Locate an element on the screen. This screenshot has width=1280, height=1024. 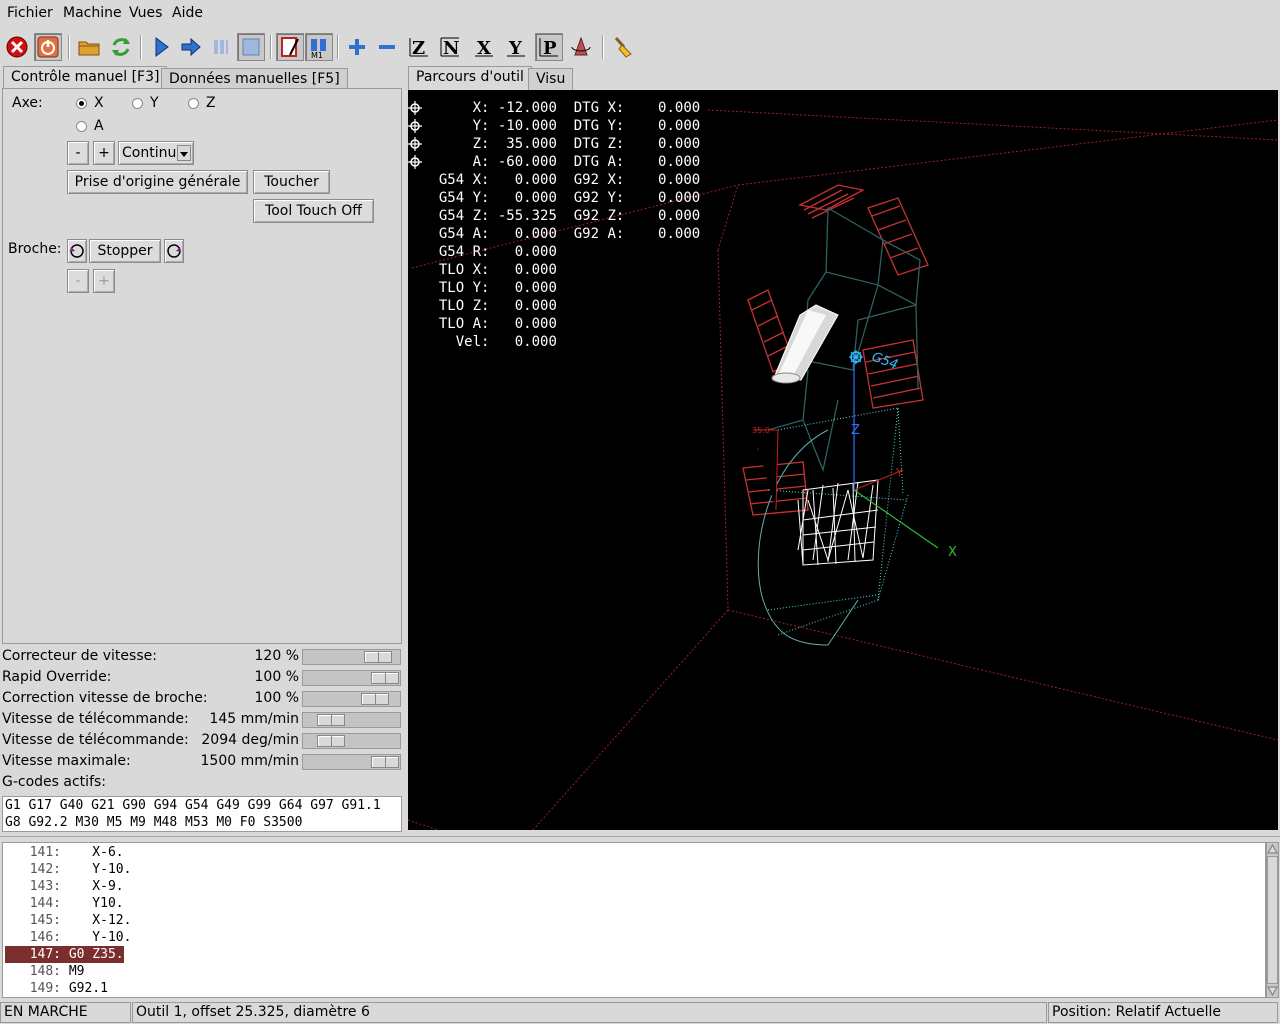
axis-y-radio is located at coordinates (137, 103).